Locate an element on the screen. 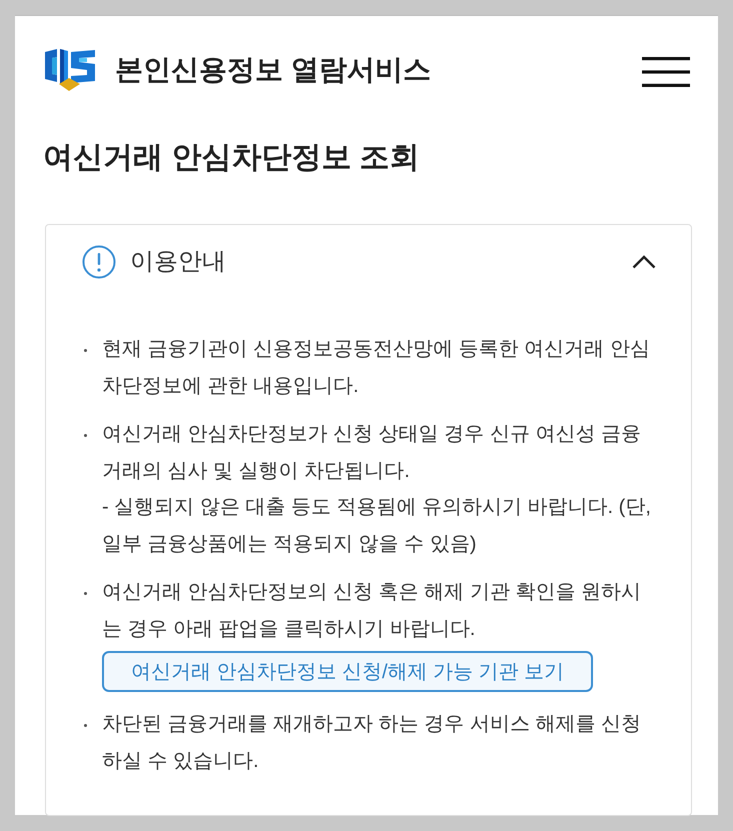 The width and height of the screenshot is (733, 831). notice-note: - 실행되지 않은 대출 등도 적용됨에 유의하시기 바랍니다. (단, 일부 금융상품에는 적용되지 않을 수 있음) is located at coordinates (377, 525).